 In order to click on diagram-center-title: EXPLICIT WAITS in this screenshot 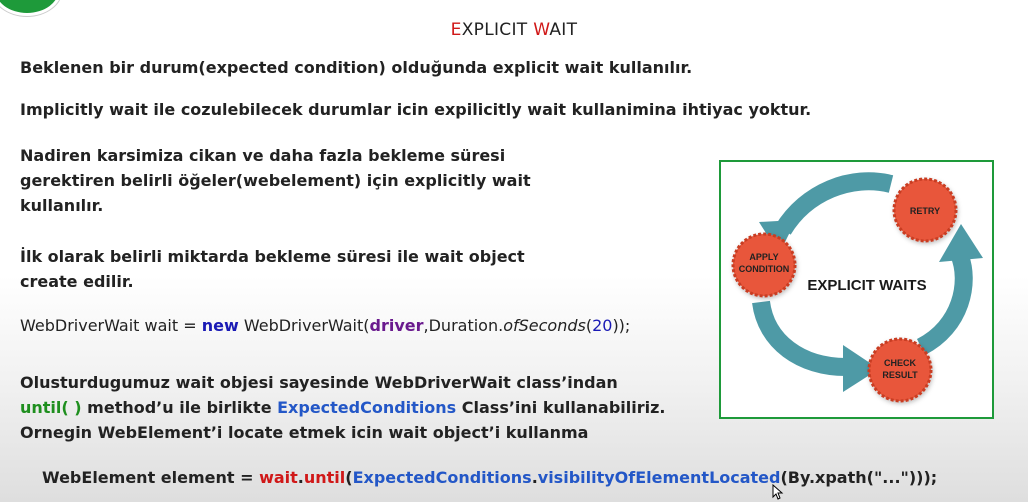, I will do `click(866, 285)`.